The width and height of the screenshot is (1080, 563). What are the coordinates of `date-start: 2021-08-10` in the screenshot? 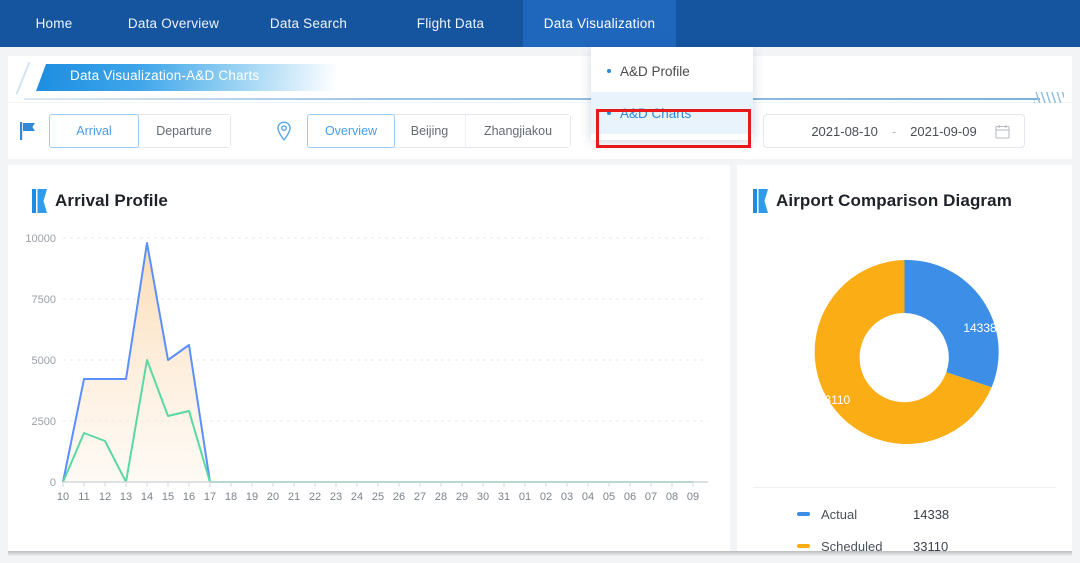 It's located at (844, 131).